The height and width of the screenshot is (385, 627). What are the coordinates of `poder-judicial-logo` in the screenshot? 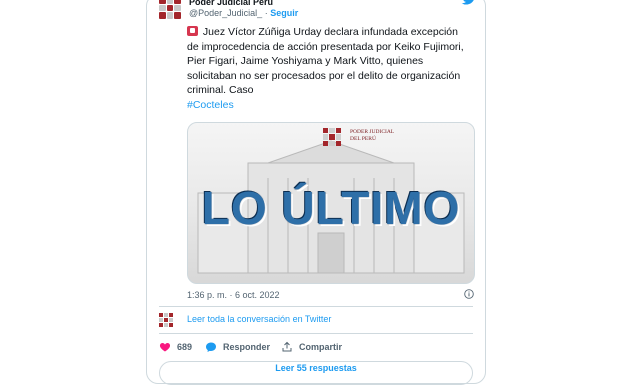 It's located at (332, 137).